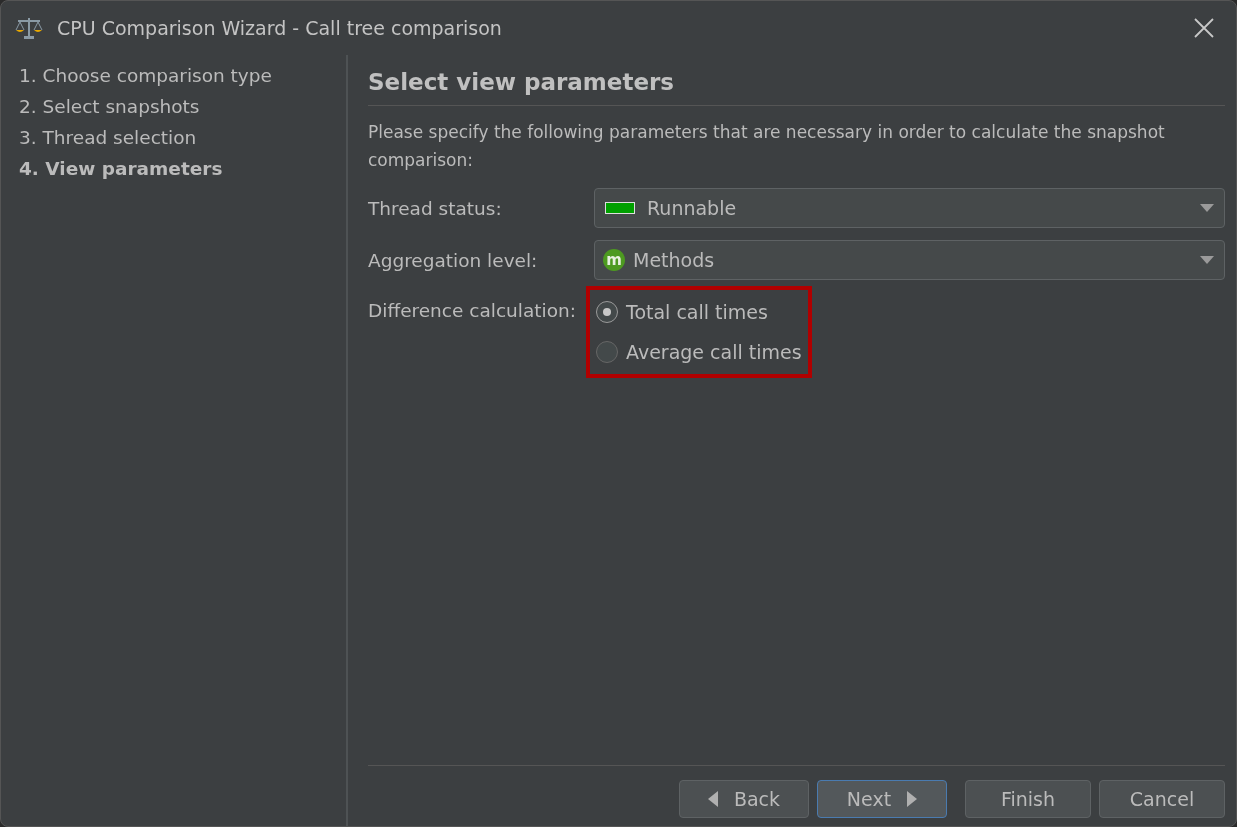  What do you see at coordinates (767, 146) in the screenshot?
I see `description-text: Please specify the following parameters that are necessary in order to calculate the snapshot comparison:` at bounding box center [767, 146].